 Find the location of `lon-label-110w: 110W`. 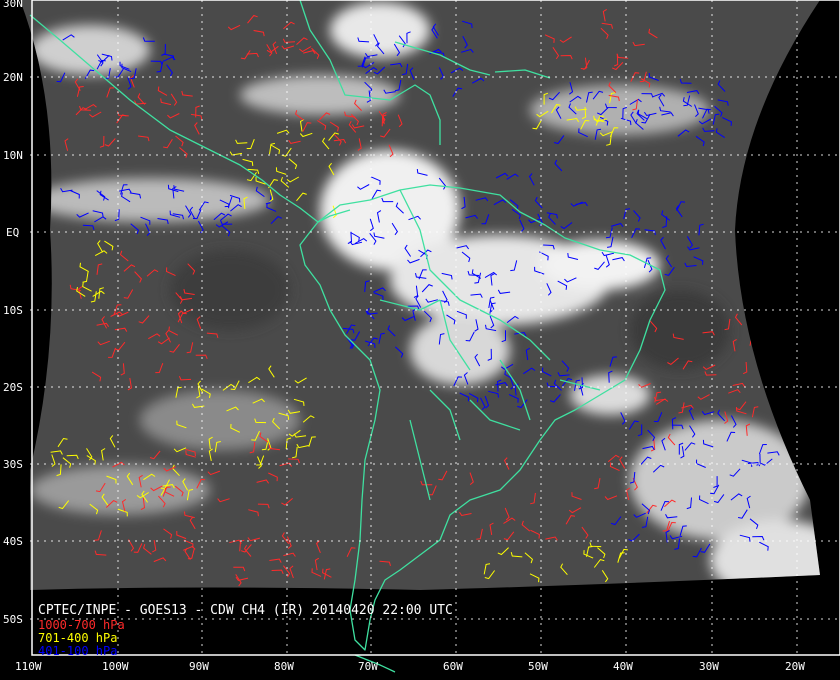

lon-label-110w: 110W is located at coordinates (28, 666).